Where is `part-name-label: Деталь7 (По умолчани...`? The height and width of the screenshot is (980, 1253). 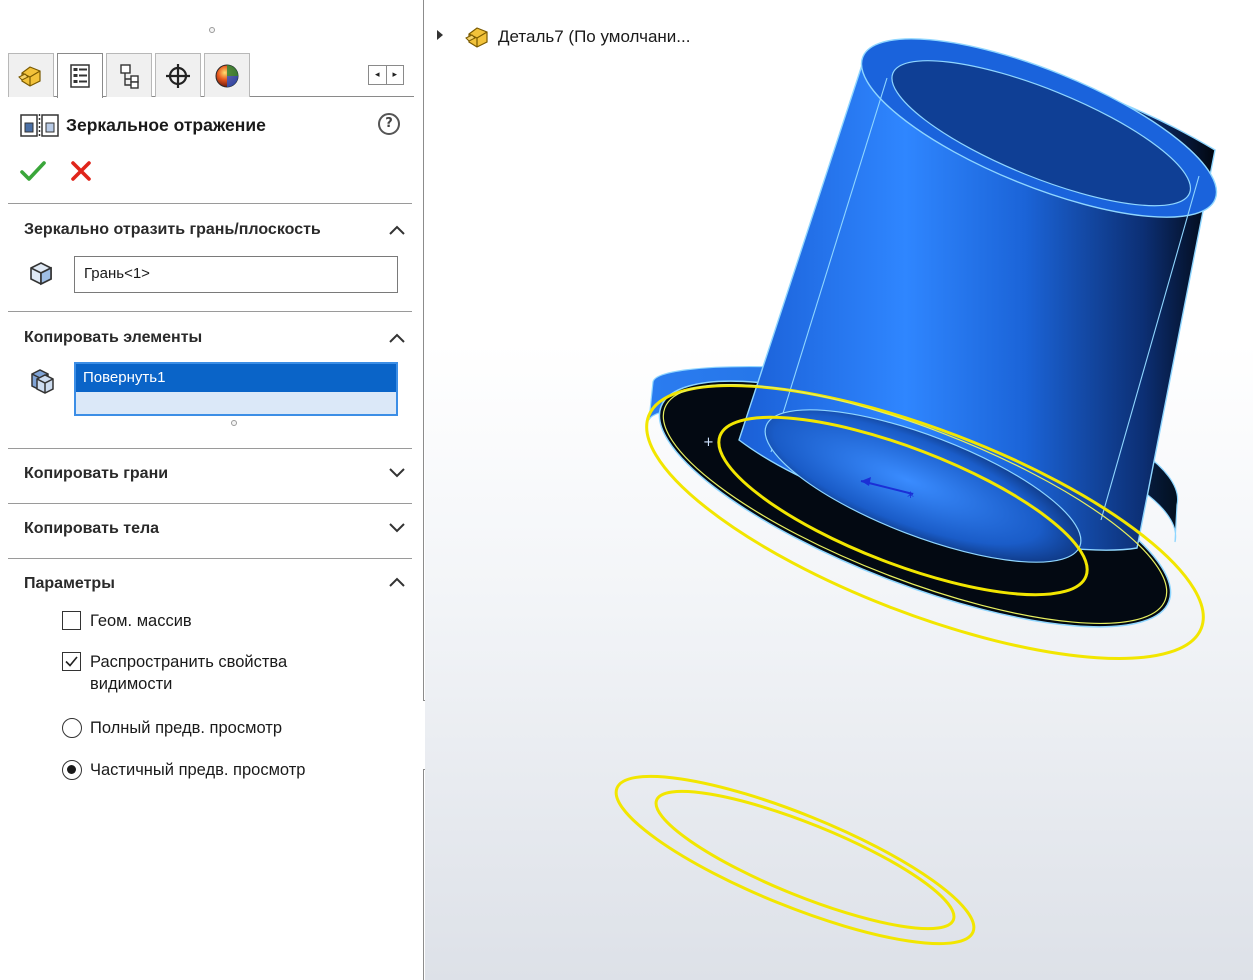
part-name-label: Деталь7 (По умолчани... is located at coordinates (594, 37).